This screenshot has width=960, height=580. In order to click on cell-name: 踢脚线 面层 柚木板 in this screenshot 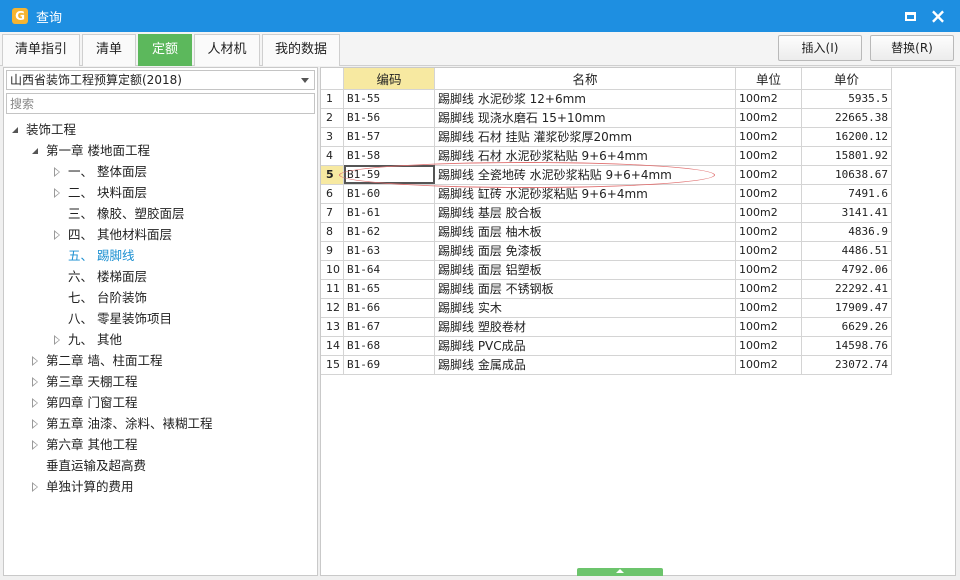, I will do `click(585, 232)`.